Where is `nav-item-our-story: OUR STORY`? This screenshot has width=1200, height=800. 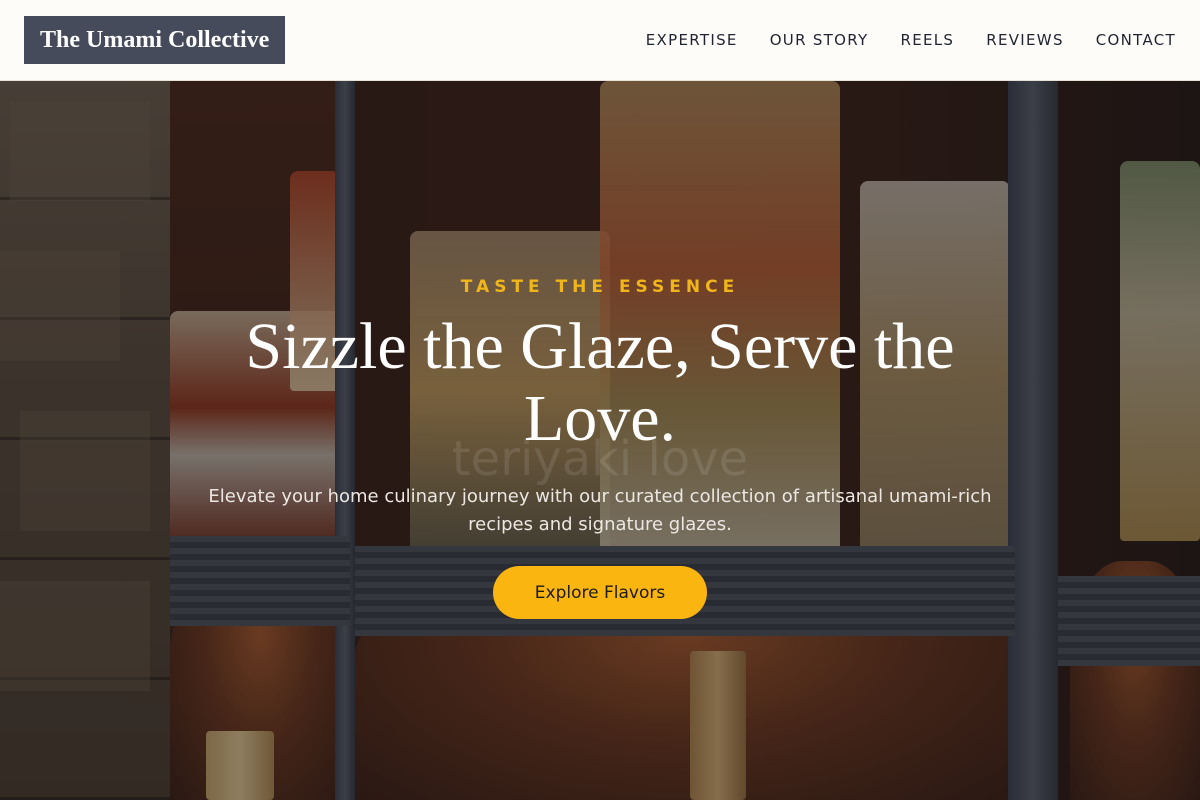 nav-item-our-story: OUR STORY is located at coordinates (819, 40).